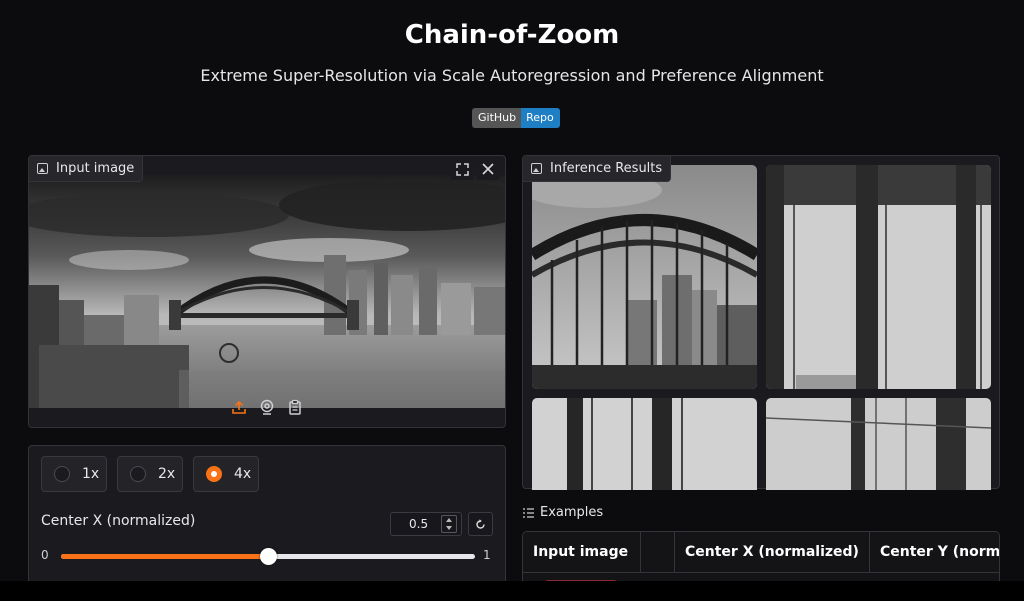 This screenshot has height=601, width=1024. What do you see at coordinates (540, 118) in the screenshot?
I see `badge-repo-label: Repo` at bounding box center [540, 118].